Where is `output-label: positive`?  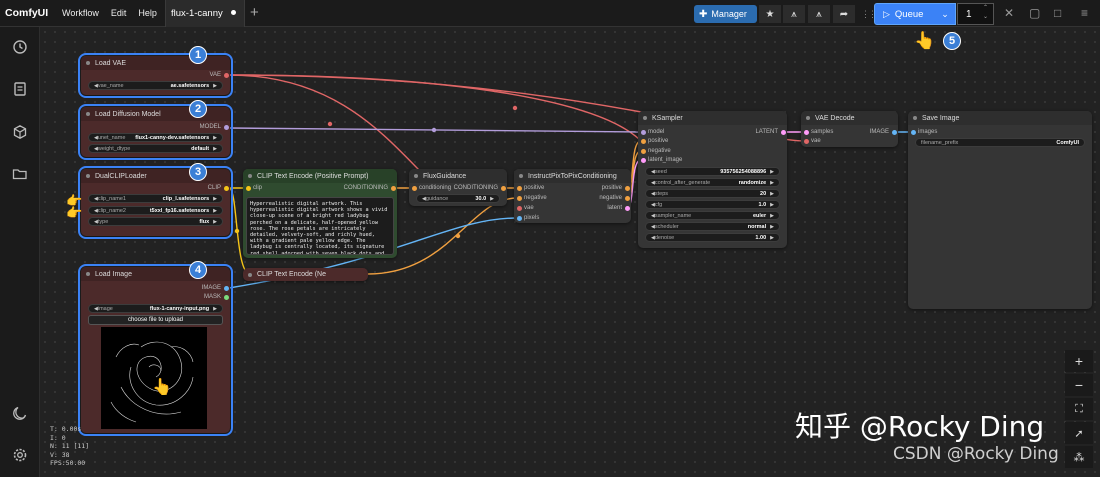
output-label: positive is located at coordinates (611, 188).